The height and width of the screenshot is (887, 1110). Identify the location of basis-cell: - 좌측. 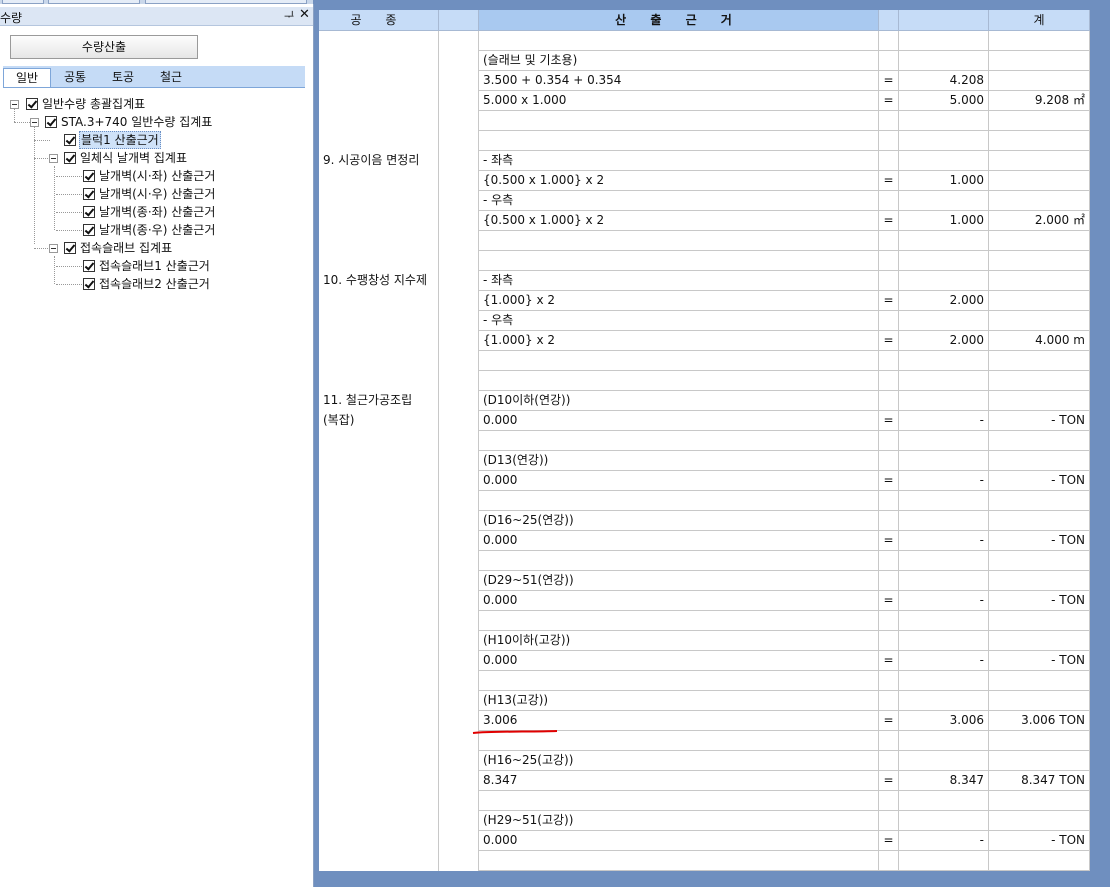
(679, 161).